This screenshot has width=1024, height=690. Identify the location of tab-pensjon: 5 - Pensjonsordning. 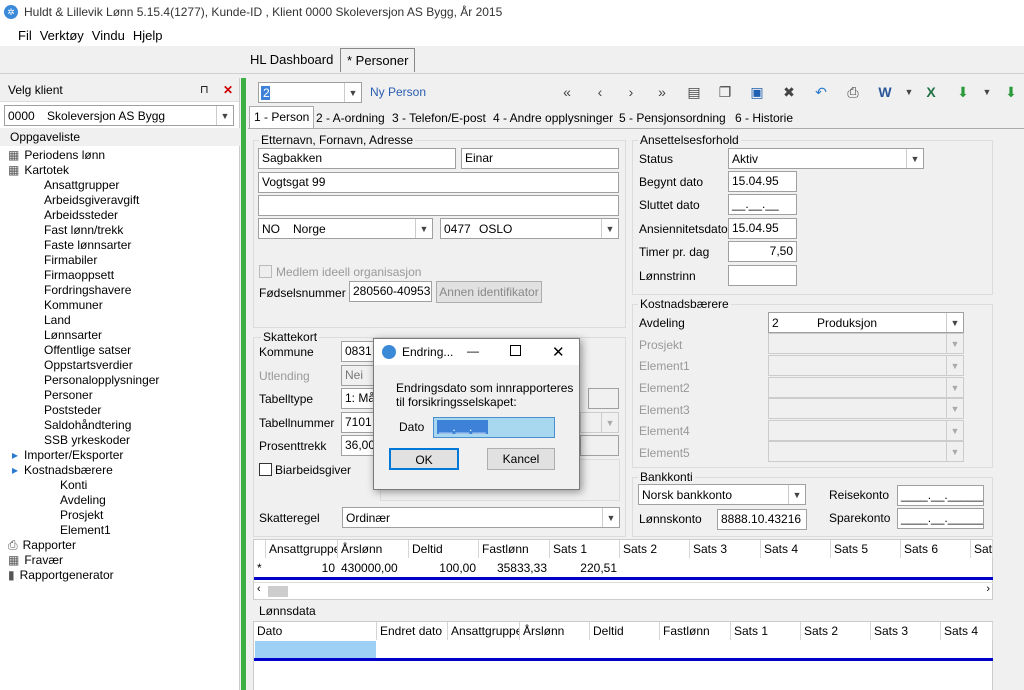
(672, 118).